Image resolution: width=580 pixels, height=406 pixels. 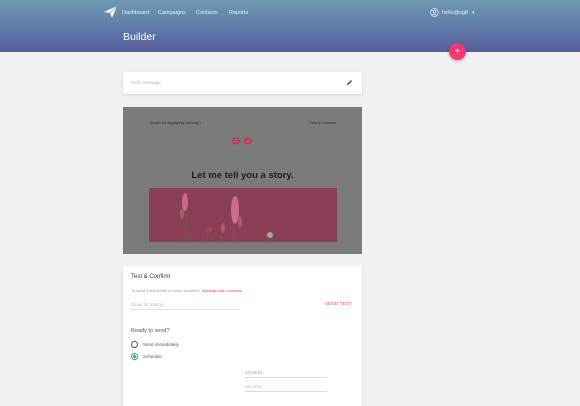 What do you see at coordinates (207, 13) in the screenshot?
I see `nav-contacts-link: Contacts` at bounding box center [207, 13].